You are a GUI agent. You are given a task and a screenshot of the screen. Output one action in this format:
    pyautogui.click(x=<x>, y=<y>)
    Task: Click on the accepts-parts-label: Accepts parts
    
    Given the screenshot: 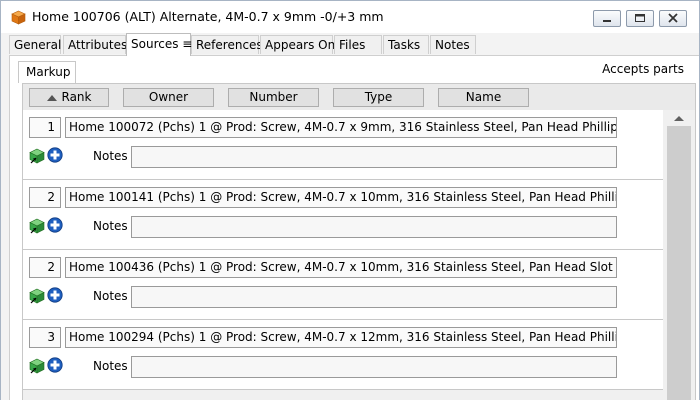 What is the action you would take?
    pyautogui.click(x=643, y=69)
    